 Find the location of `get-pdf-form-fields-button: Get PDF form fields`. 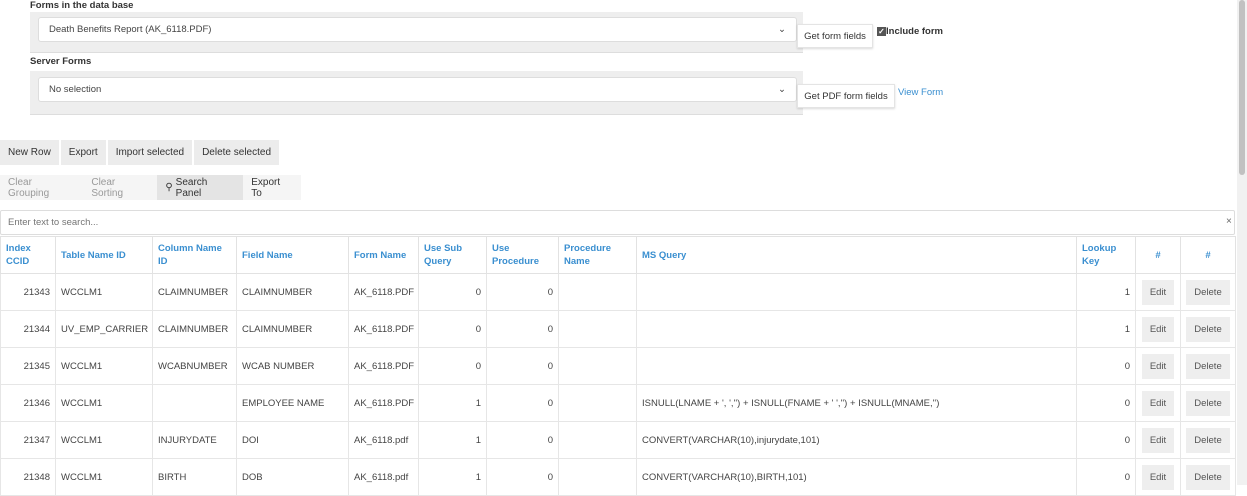

get-pdf-form-fields-button: Get PDF form fields is located at coordinates (846, 96).